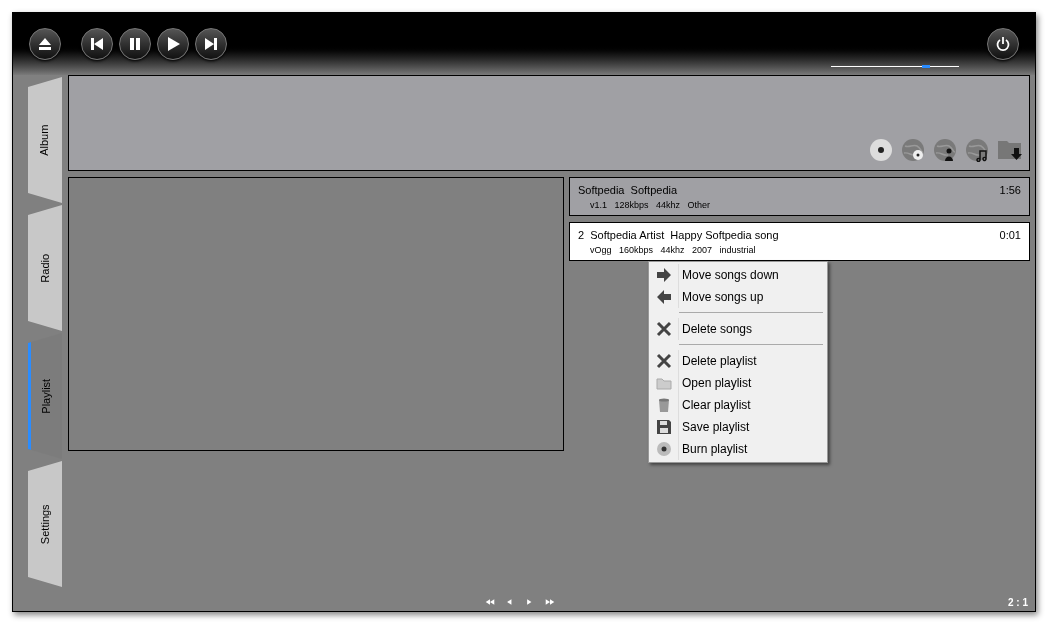 This screenshot has height=632, width=1056. Describe the element at coordinates (738, 329) in the screenshot. I see `menu-item: Delete songs` at that location.